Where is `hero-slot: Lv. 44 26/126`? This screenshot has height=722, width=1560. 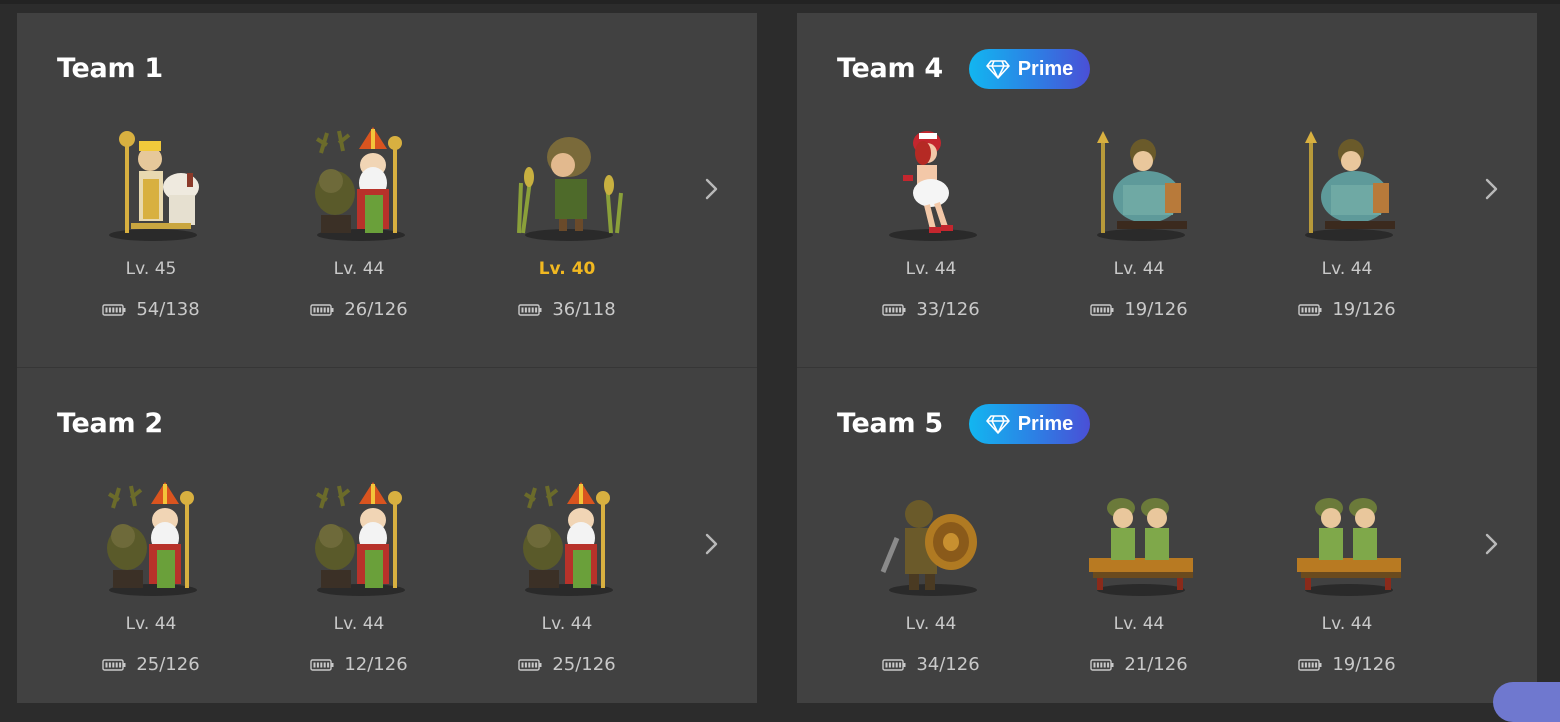
hero-slot: Lv. 44 26/126 is located at coordinates (359, 233).